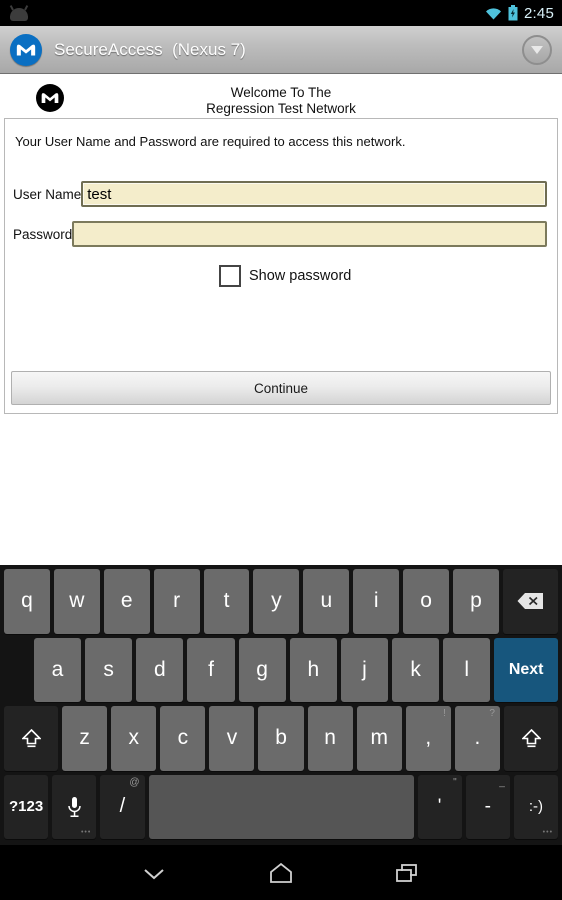  I want to click on motorola-logo-icon, so click(26, 49).